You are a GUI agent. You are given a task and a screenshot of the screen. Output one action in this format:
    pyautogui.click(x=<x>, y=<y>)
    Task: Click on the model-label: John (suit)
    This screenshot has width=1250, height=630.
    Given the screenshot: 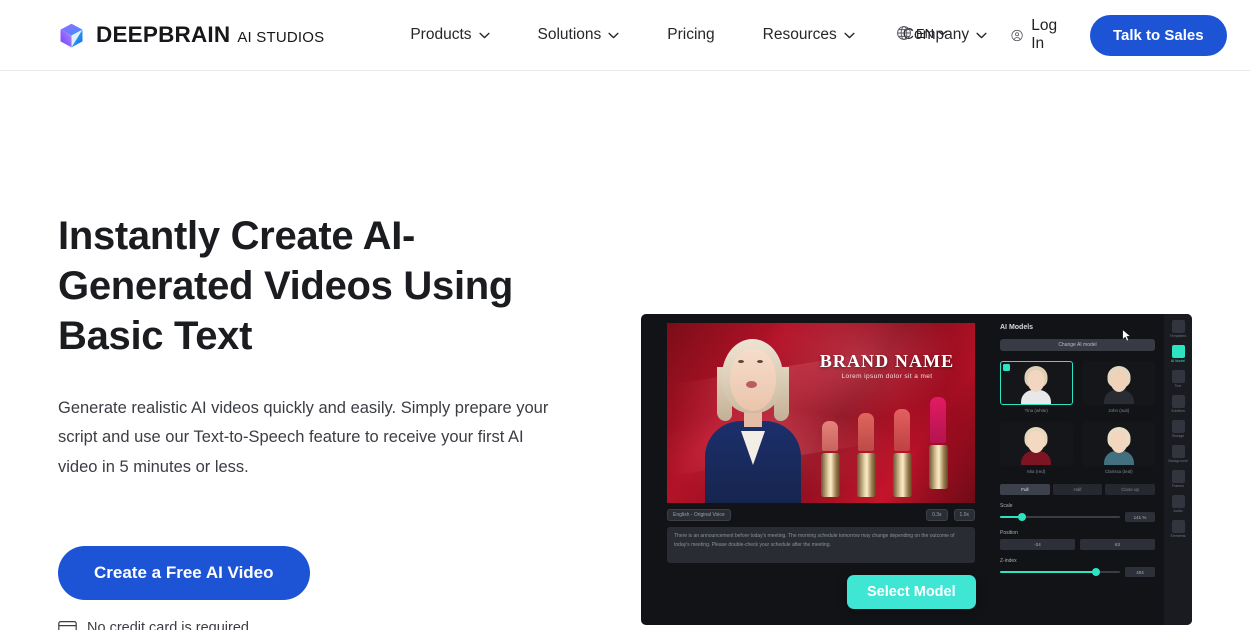 What is the action you would take?
    pyautogui.click(x=1119, y=410)
    